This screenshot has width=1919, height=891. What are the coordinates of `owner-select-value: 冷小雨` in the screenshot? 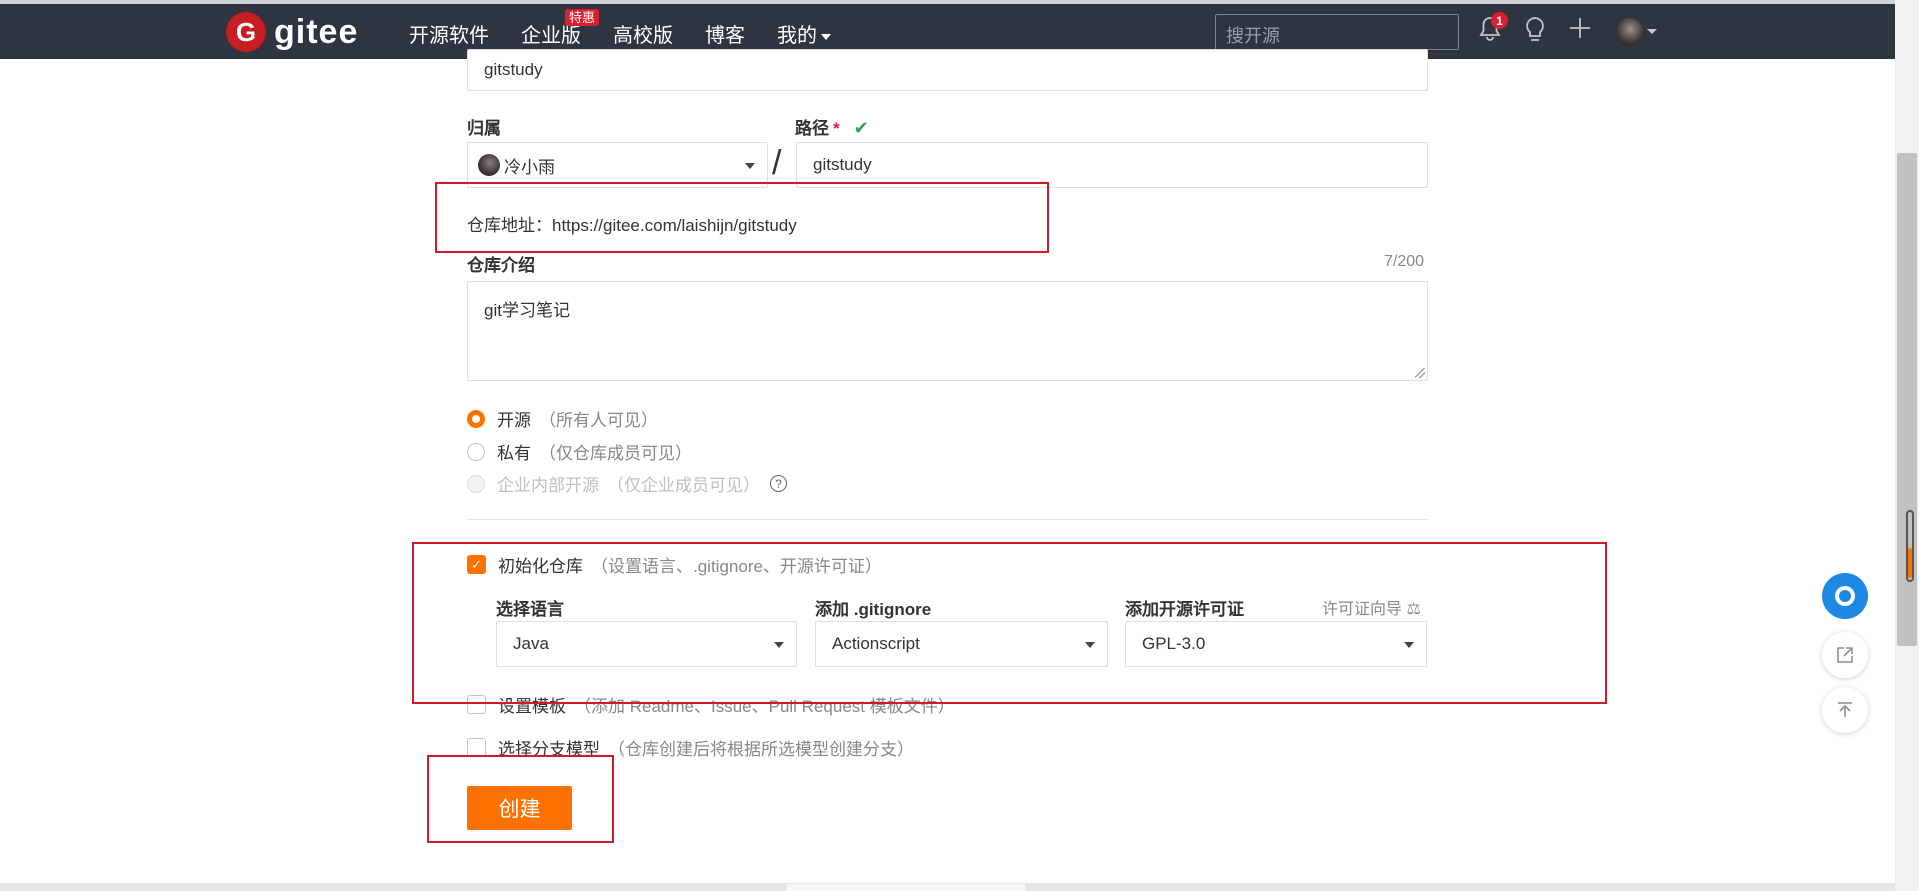 It's located at (529, 167).